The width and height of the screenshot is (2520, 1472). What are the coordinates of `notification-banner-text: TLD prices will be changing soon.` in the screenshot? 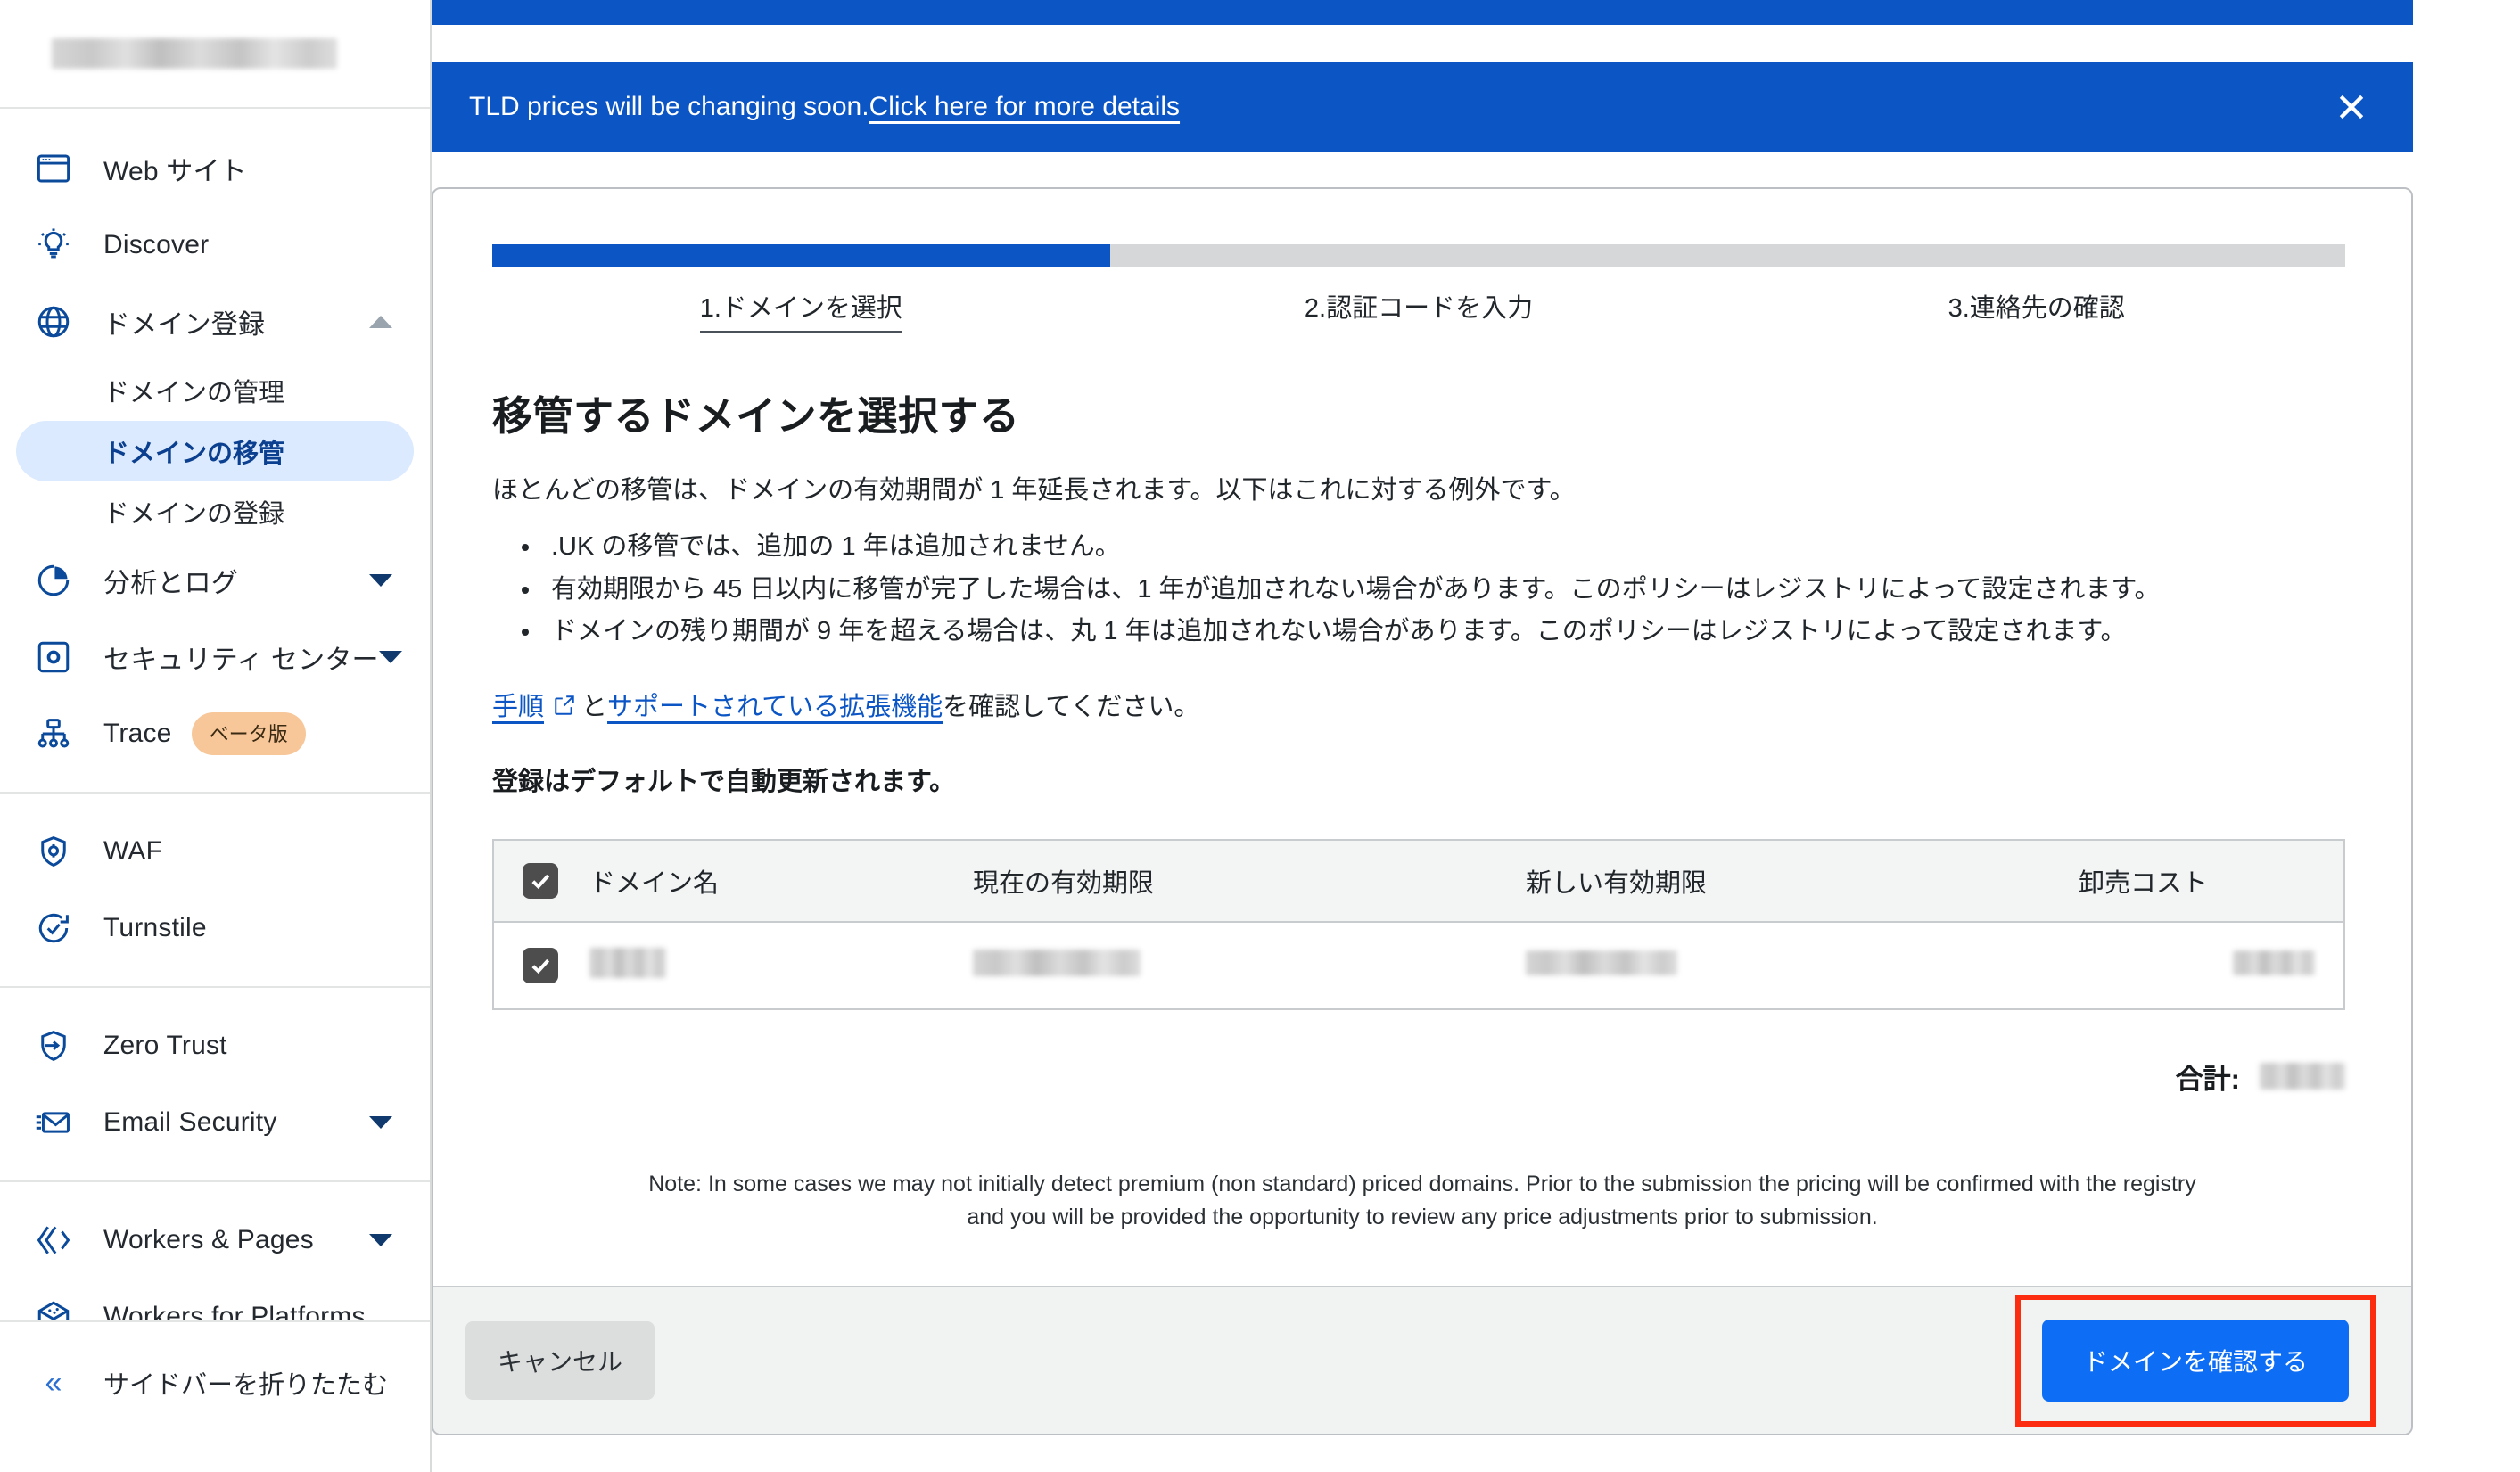 It's located at (669, 106).